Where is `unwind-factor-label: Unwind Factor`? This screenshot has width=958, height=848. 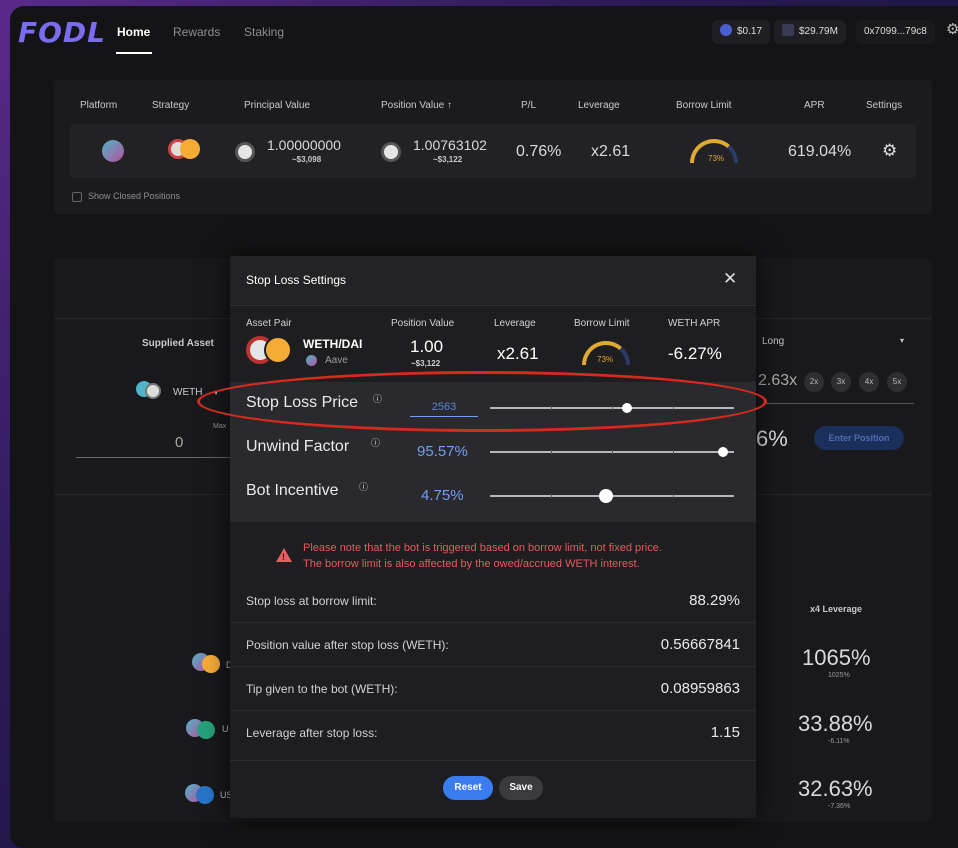 unwind-factor-label: Unwind Factor is located at coordinates (298, 446).